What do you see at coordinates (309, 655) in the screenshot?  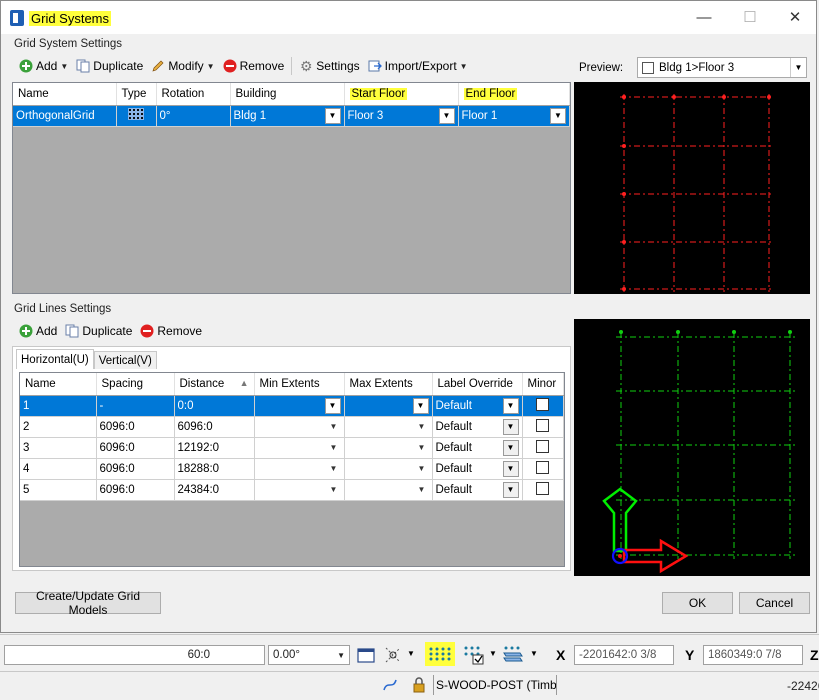 I see `angle-field: 0.00° ▼` at bounding box center [309, 655].